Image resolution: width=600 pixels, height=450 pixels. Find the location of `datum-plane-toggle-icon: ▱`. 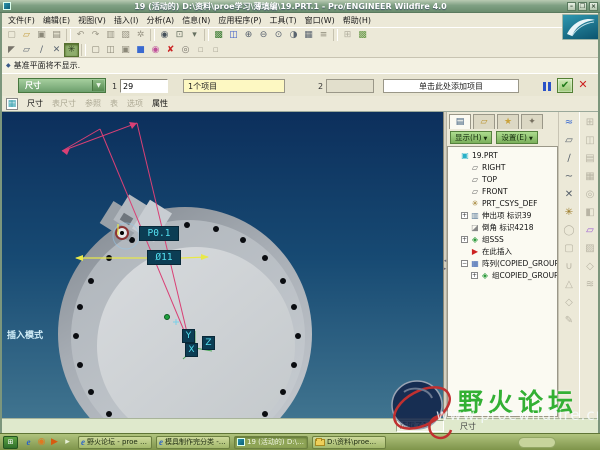

datum-plane-toggle-icon: ▱ is located at coordinates (26, 50).